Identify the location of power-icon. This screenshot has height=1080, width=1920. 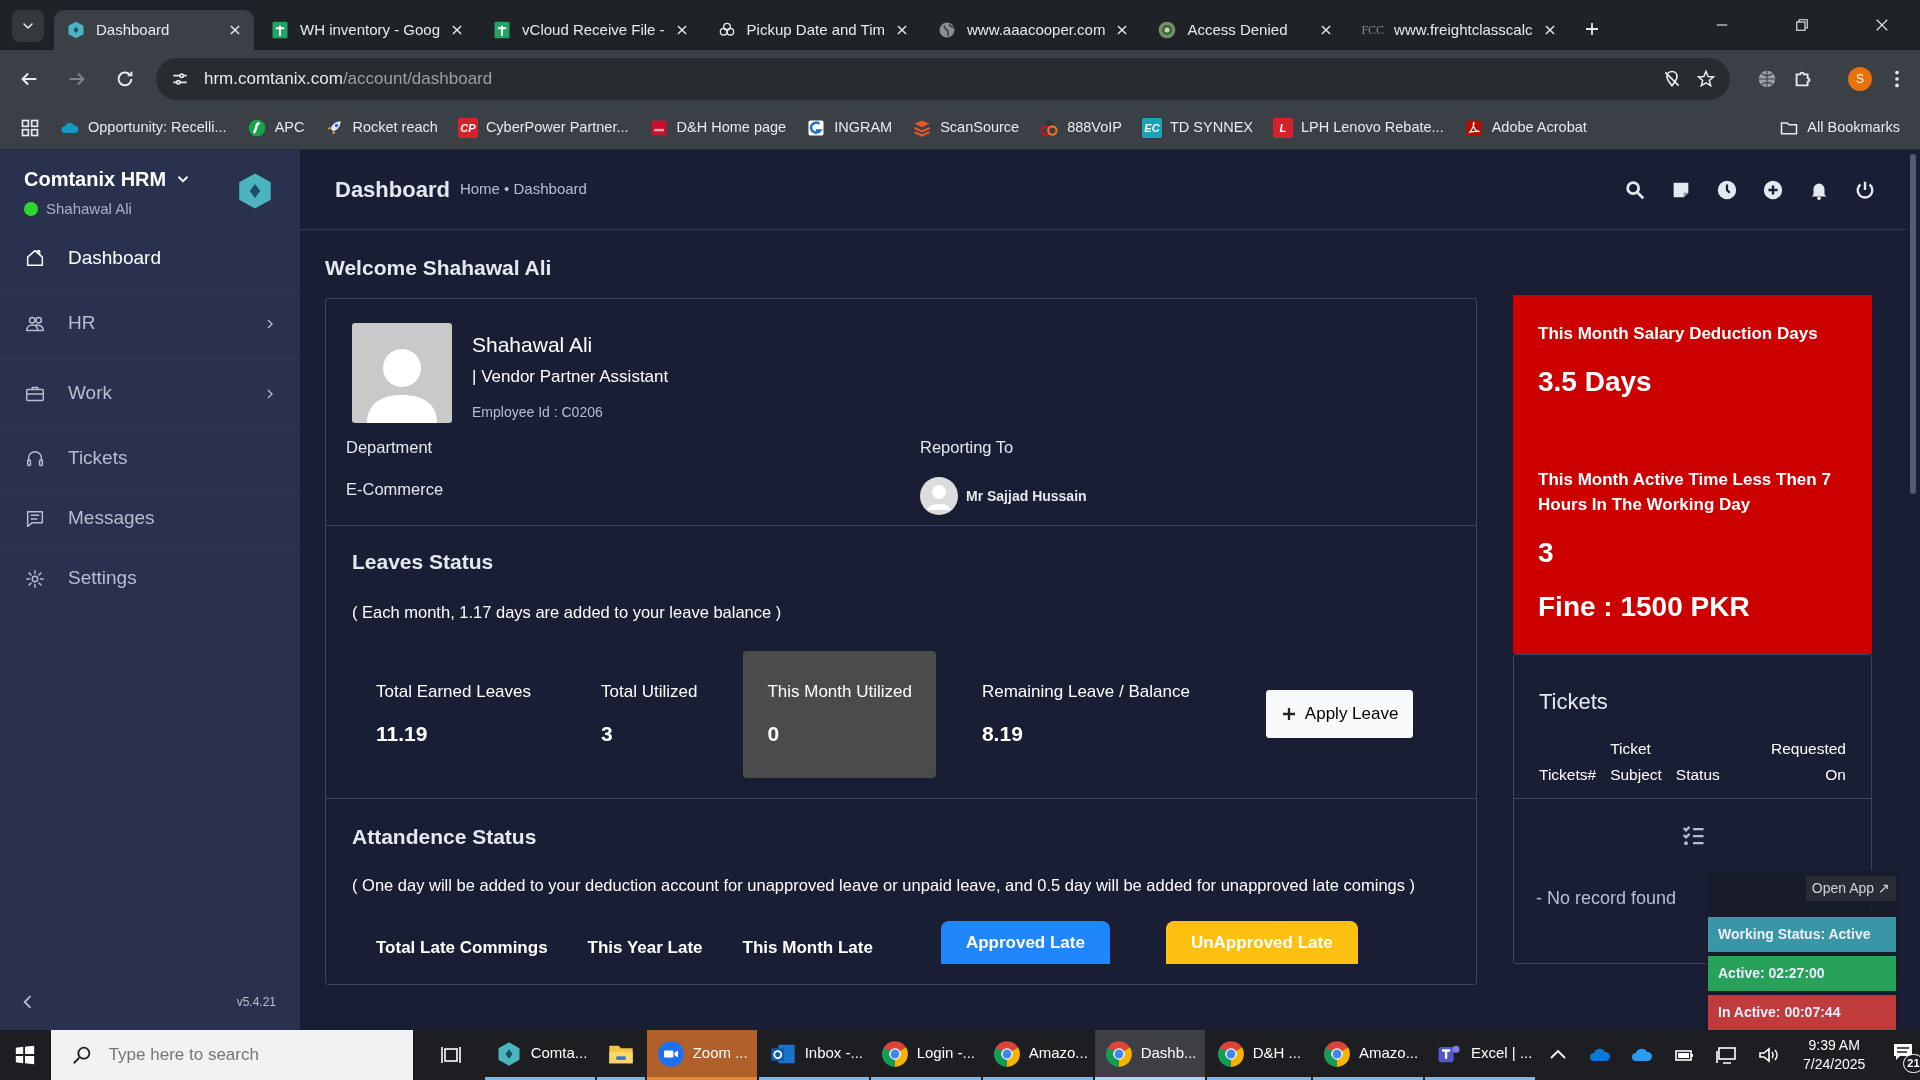
(1865, 190).